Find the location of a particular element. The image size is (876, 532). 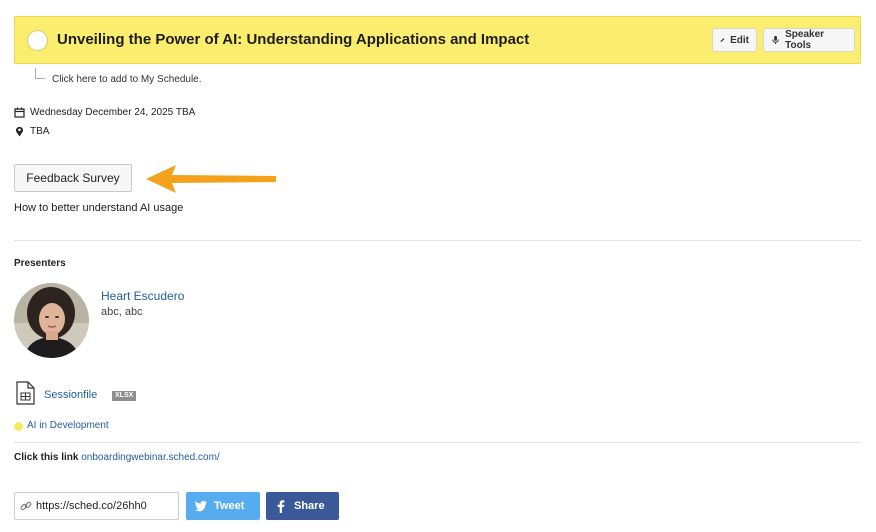

presenter-photo is located at coordinates (51, 320).